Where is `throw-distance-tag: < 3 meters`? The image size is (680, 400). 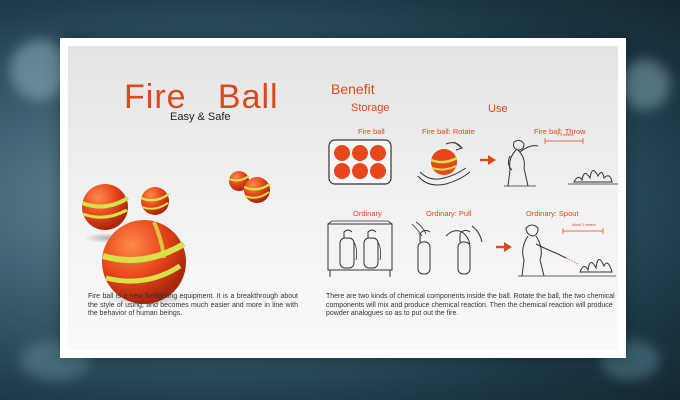 throw-distance-tag: < 3 meters is located at coordinates (565, 135).